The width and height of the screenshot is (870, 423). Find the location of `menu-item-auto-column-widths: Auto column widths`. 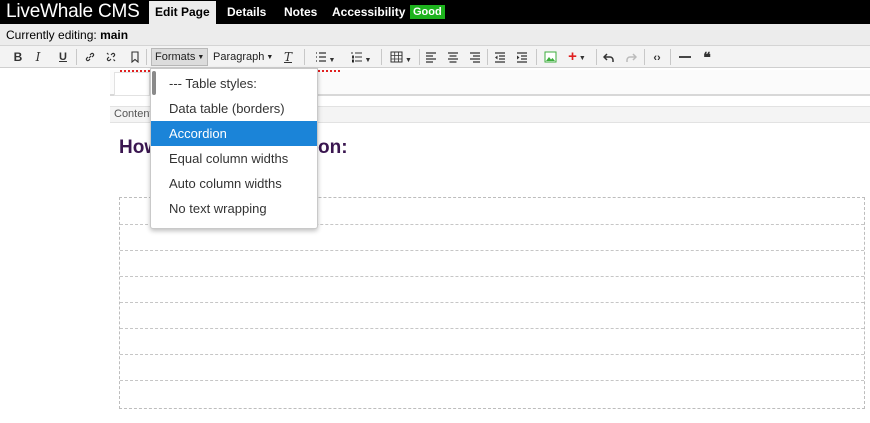

menu-item-auto-column-widths: Auto column widths is located at coordinates (234, 183).